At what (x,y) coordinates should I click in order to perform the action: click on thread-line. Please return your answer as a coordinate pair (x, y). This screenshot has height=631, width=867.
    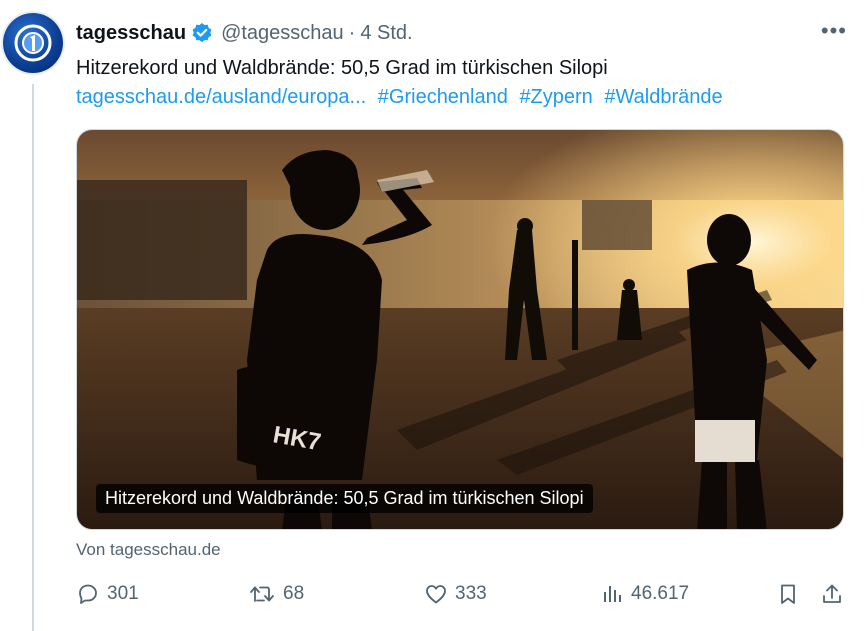
    Looking at the image, I should click on (33, 357).